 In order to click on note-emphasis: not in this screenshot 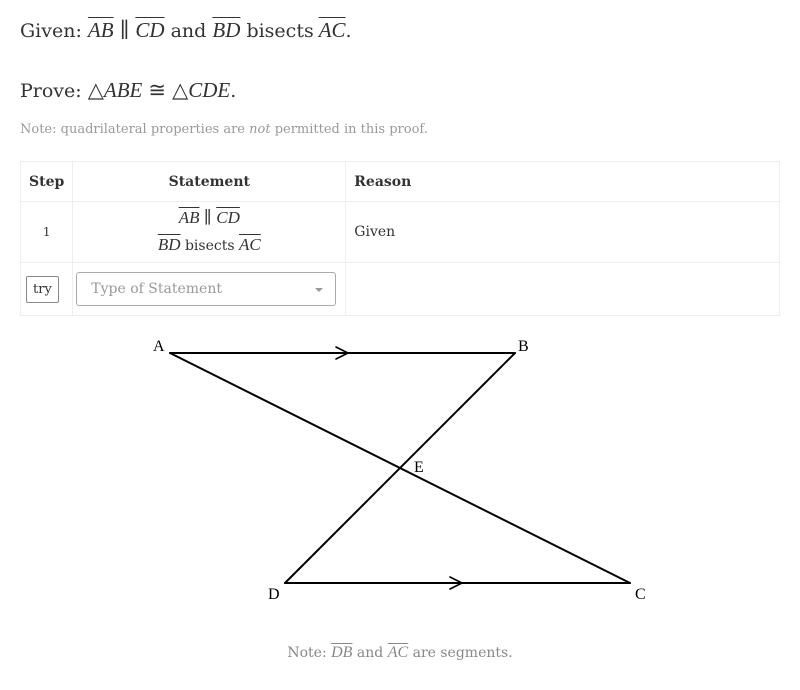, I will do `click(260, 129)`.